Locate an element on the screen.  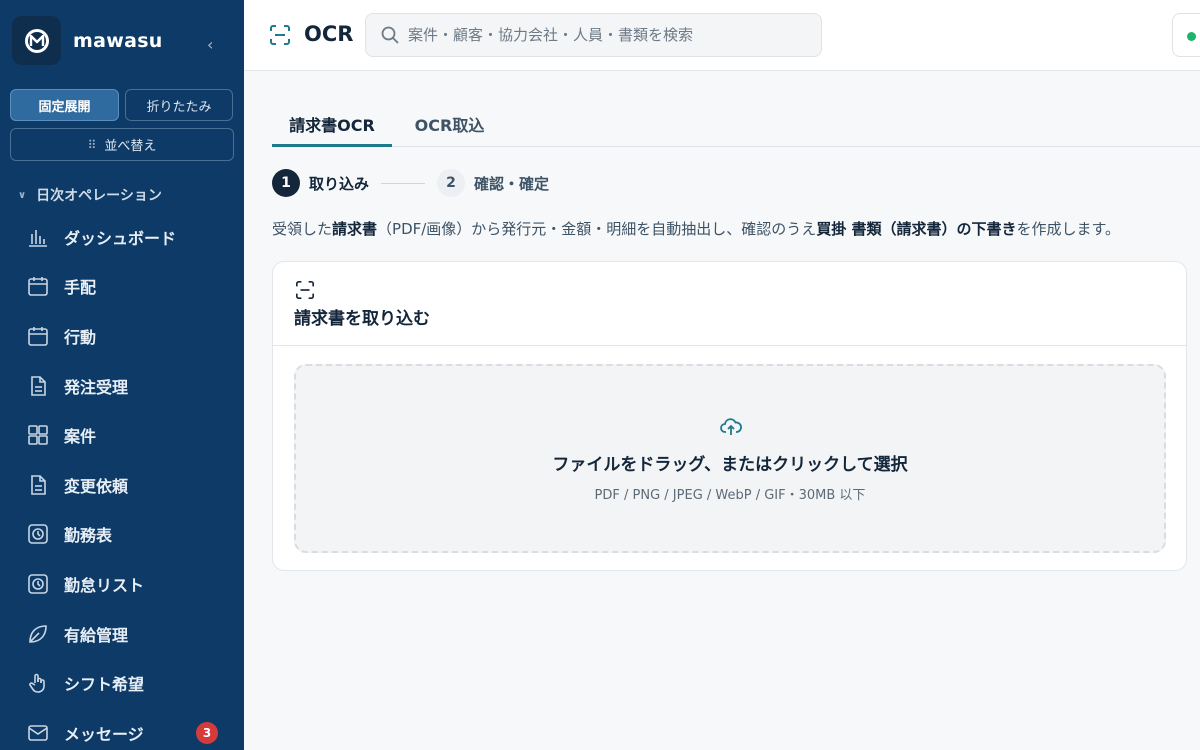
sidebar-item-action: 行動 is located at coordinates (122, 336).